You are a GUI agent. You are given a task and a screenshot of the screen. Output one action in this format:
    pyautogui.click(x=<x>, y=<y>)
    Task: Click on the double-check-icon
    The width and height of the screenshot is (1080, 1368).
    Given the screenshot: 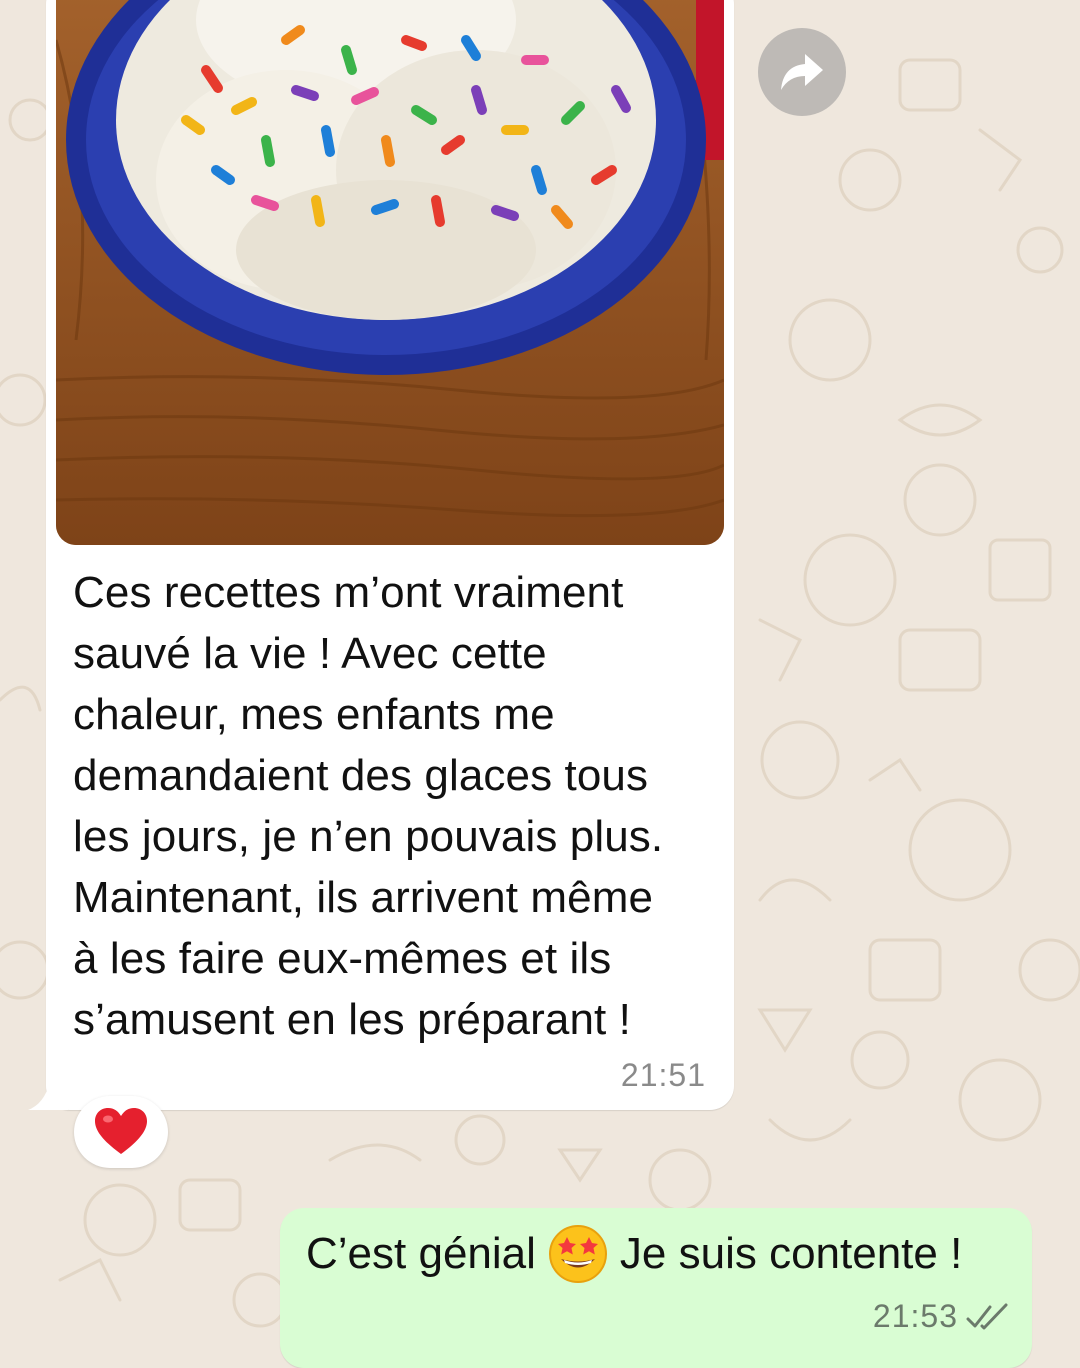 What is the action you would take?
    pyautogui.click(x=987, y=1316)
    